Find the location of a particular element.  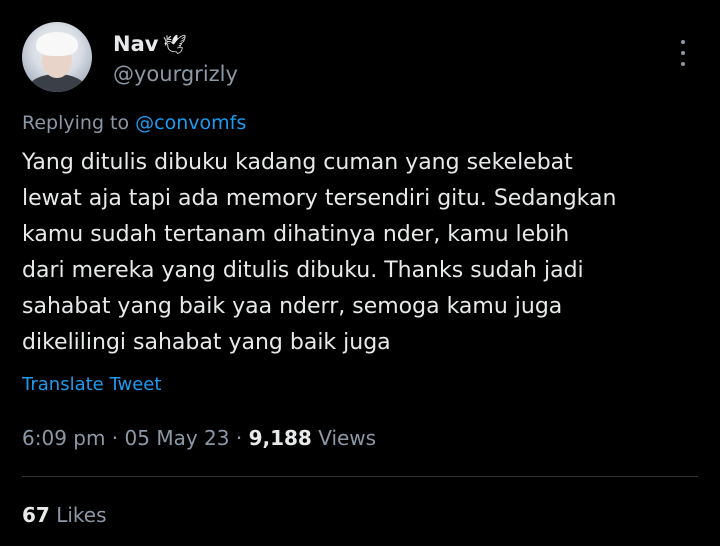

replying-prefix: Replying to is located at coordinates (76, 123).